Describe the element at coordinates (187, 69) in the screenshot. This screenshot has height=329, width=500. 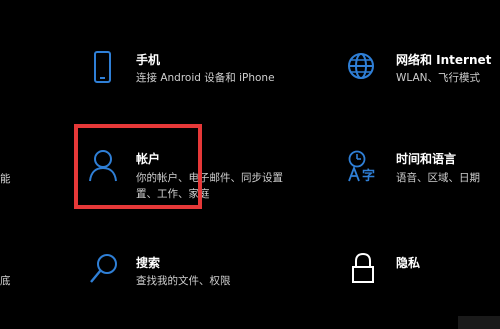
I see `settings-tile-phone: 手机 连接 Android 设备和 iPhone` at that location.